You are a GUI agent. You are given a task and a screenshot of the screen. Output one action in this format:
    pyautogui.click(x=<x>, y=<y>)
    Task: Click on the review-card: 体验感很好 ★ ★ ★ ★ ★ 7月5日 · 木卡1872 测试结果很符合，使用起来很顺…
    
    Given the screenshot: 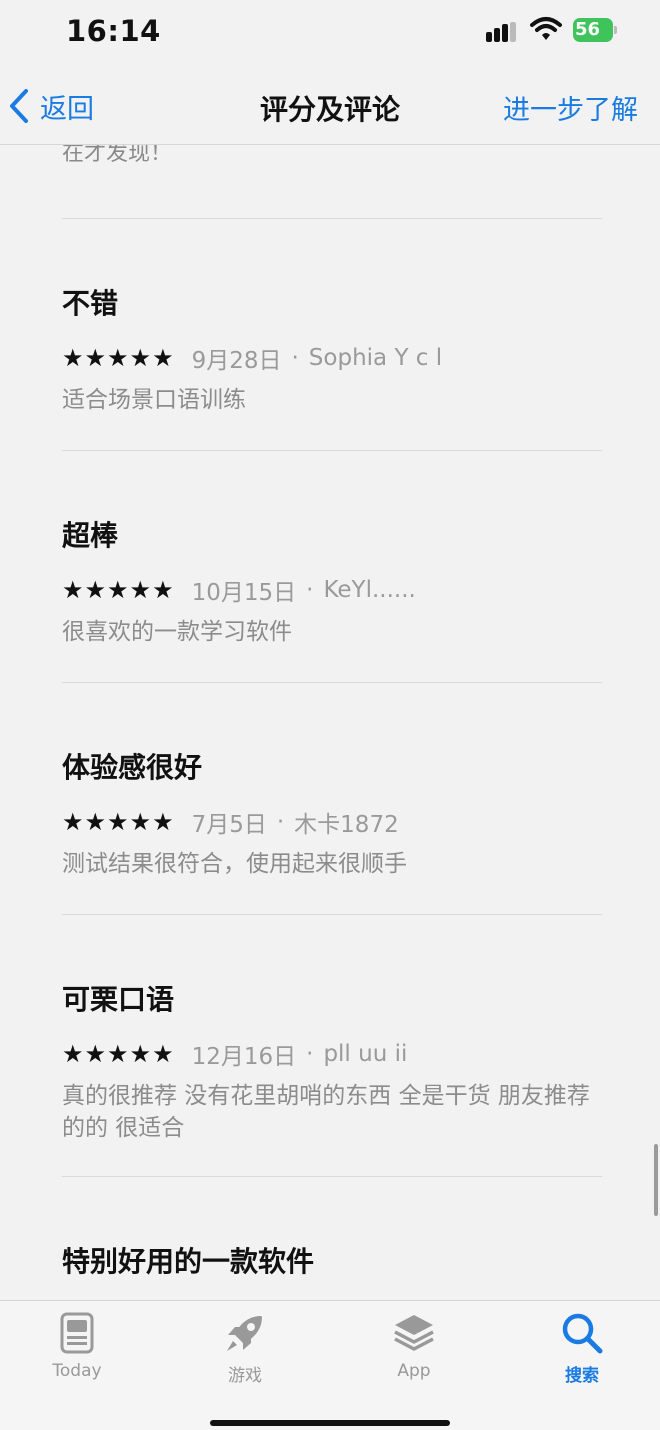 What is the action you would take?
    pyautogui.click(x=332, y=814)
    